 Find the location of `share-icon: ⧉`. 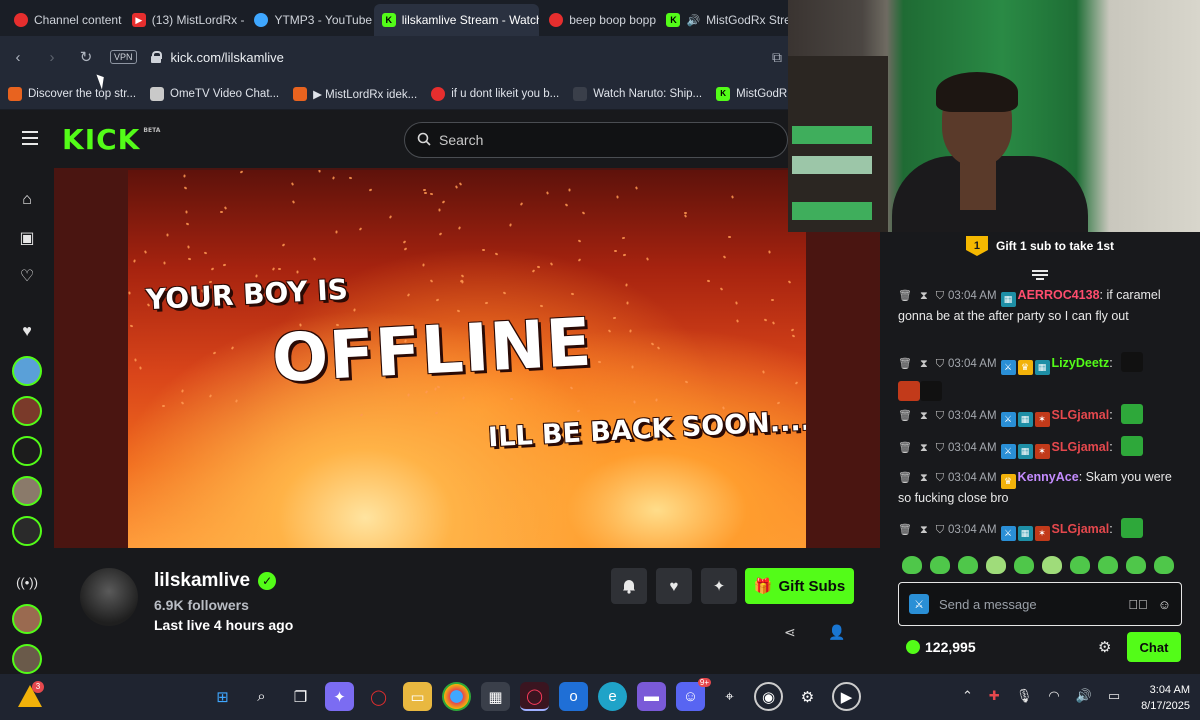

share-icon: ⧉ is located at coordinates (777, 57).